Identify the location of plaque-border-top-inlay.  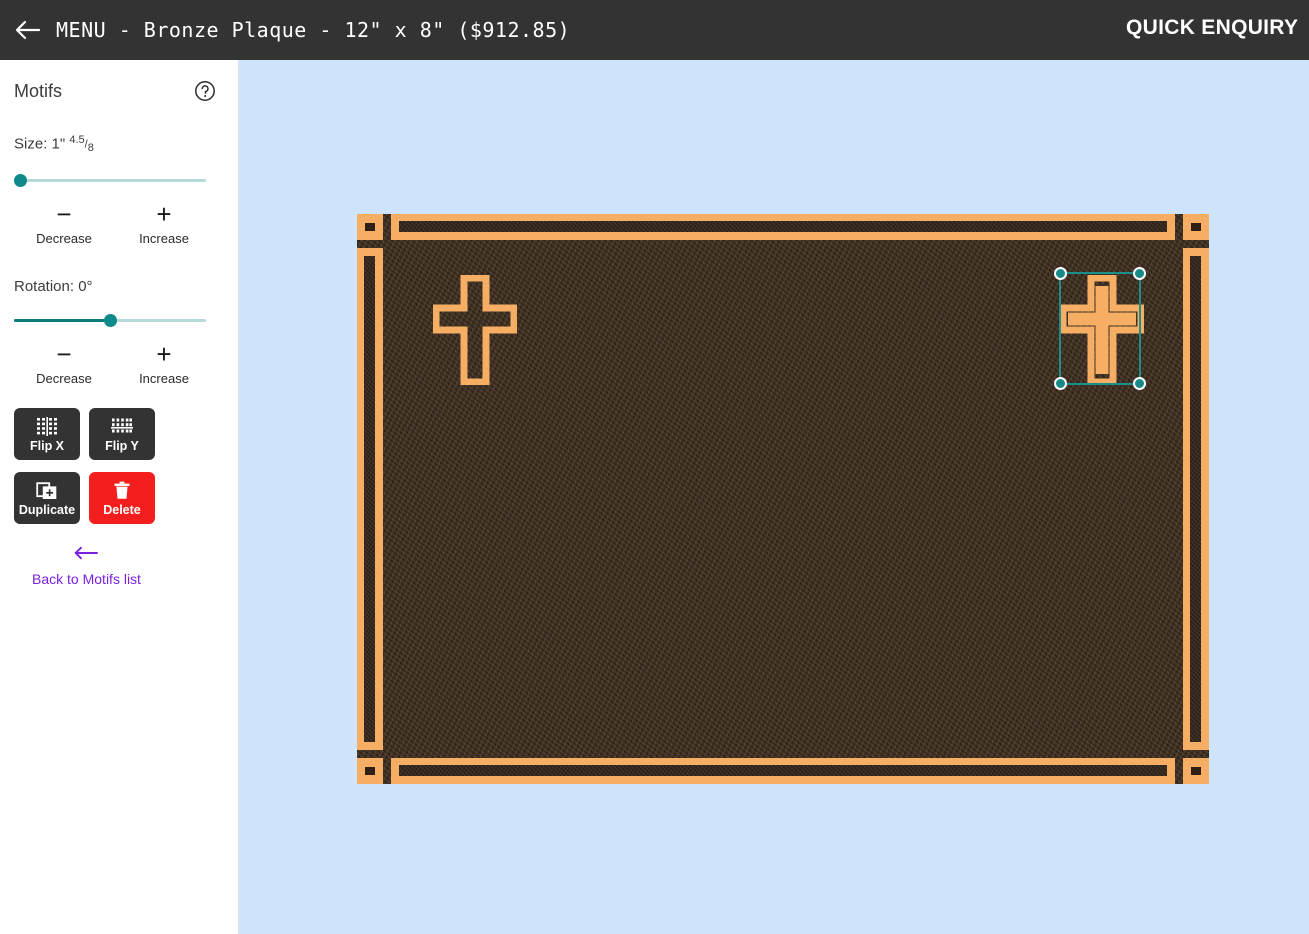
(783, 226).